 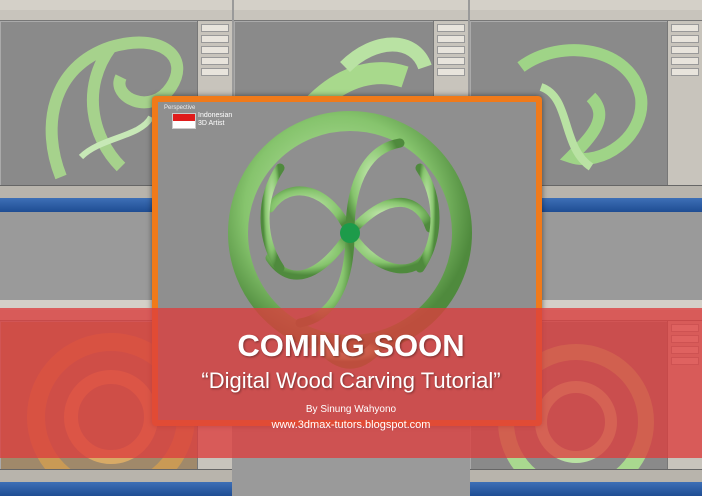 What do you see at coordinates (351, 409) in the screenshot?
I see `banner-author: By Sinung Wahyono` at bounding box center [351, 409].